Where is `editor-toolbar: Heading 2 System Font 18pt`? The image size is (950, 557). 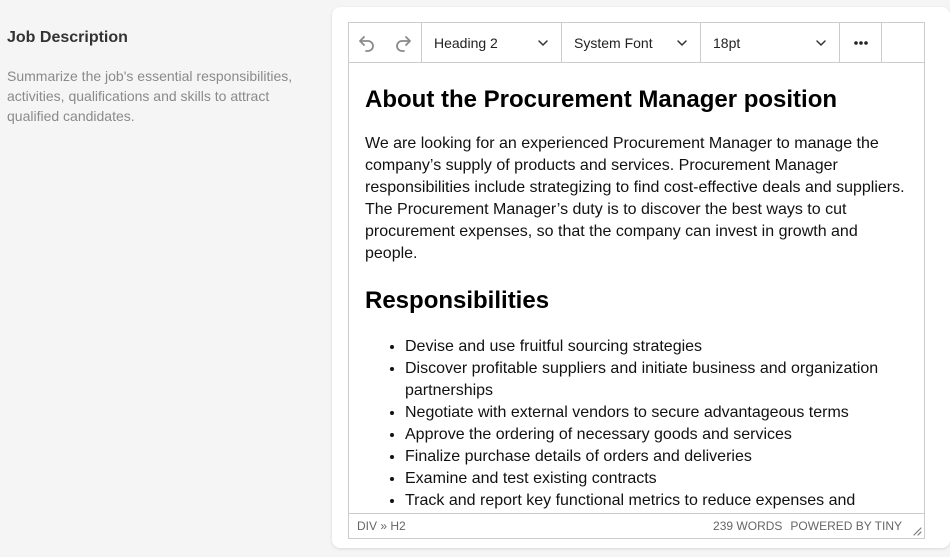
editor-toolbar: Heading 2 System Font 18pt is located at coordinates (636, 43).